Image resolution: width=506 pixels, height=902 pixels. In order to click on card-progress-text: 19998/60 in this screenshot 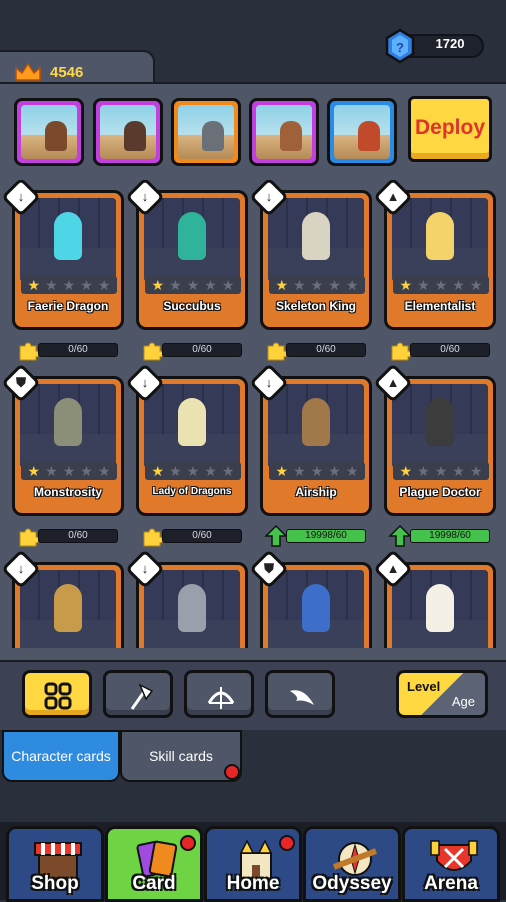, I will do `click(450, 535)`.